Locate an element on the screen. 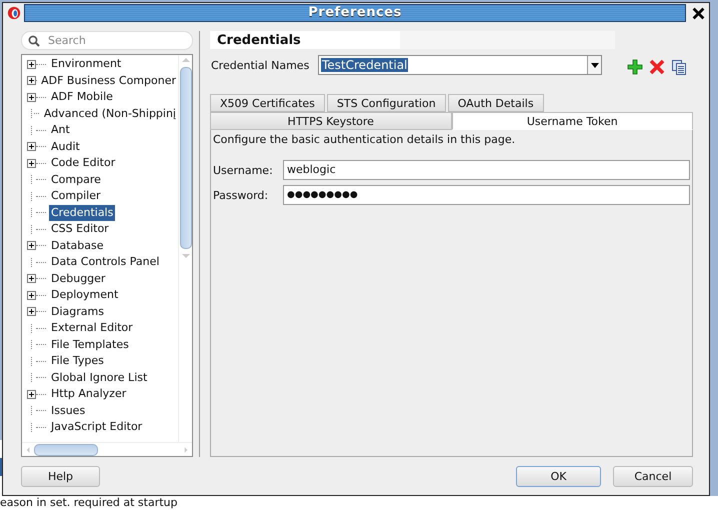  tab: HTTPS Keystore is located at coordinates (331, 121).